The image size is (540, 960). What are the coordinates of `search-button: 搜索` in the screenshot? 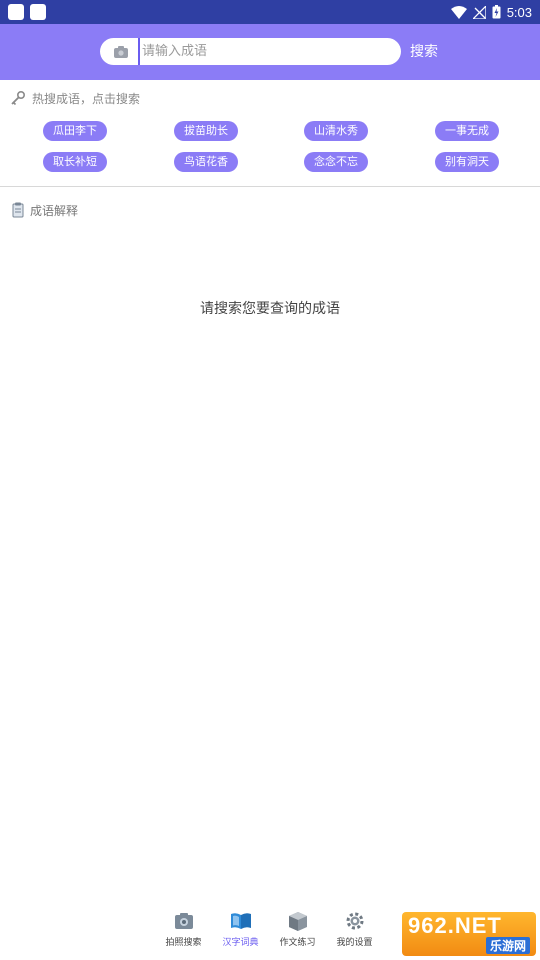 It's located at (424, 51).